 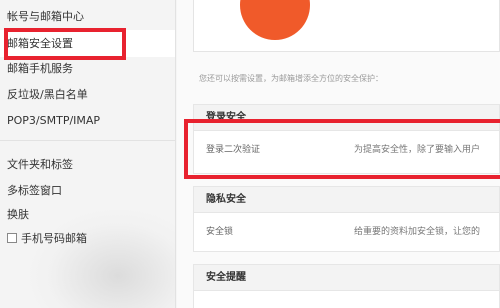 What do you see at coordinates (346, 118) in the screenshot?
I see `login-security-heading: 登录安全` at bounding box center [346, 118].